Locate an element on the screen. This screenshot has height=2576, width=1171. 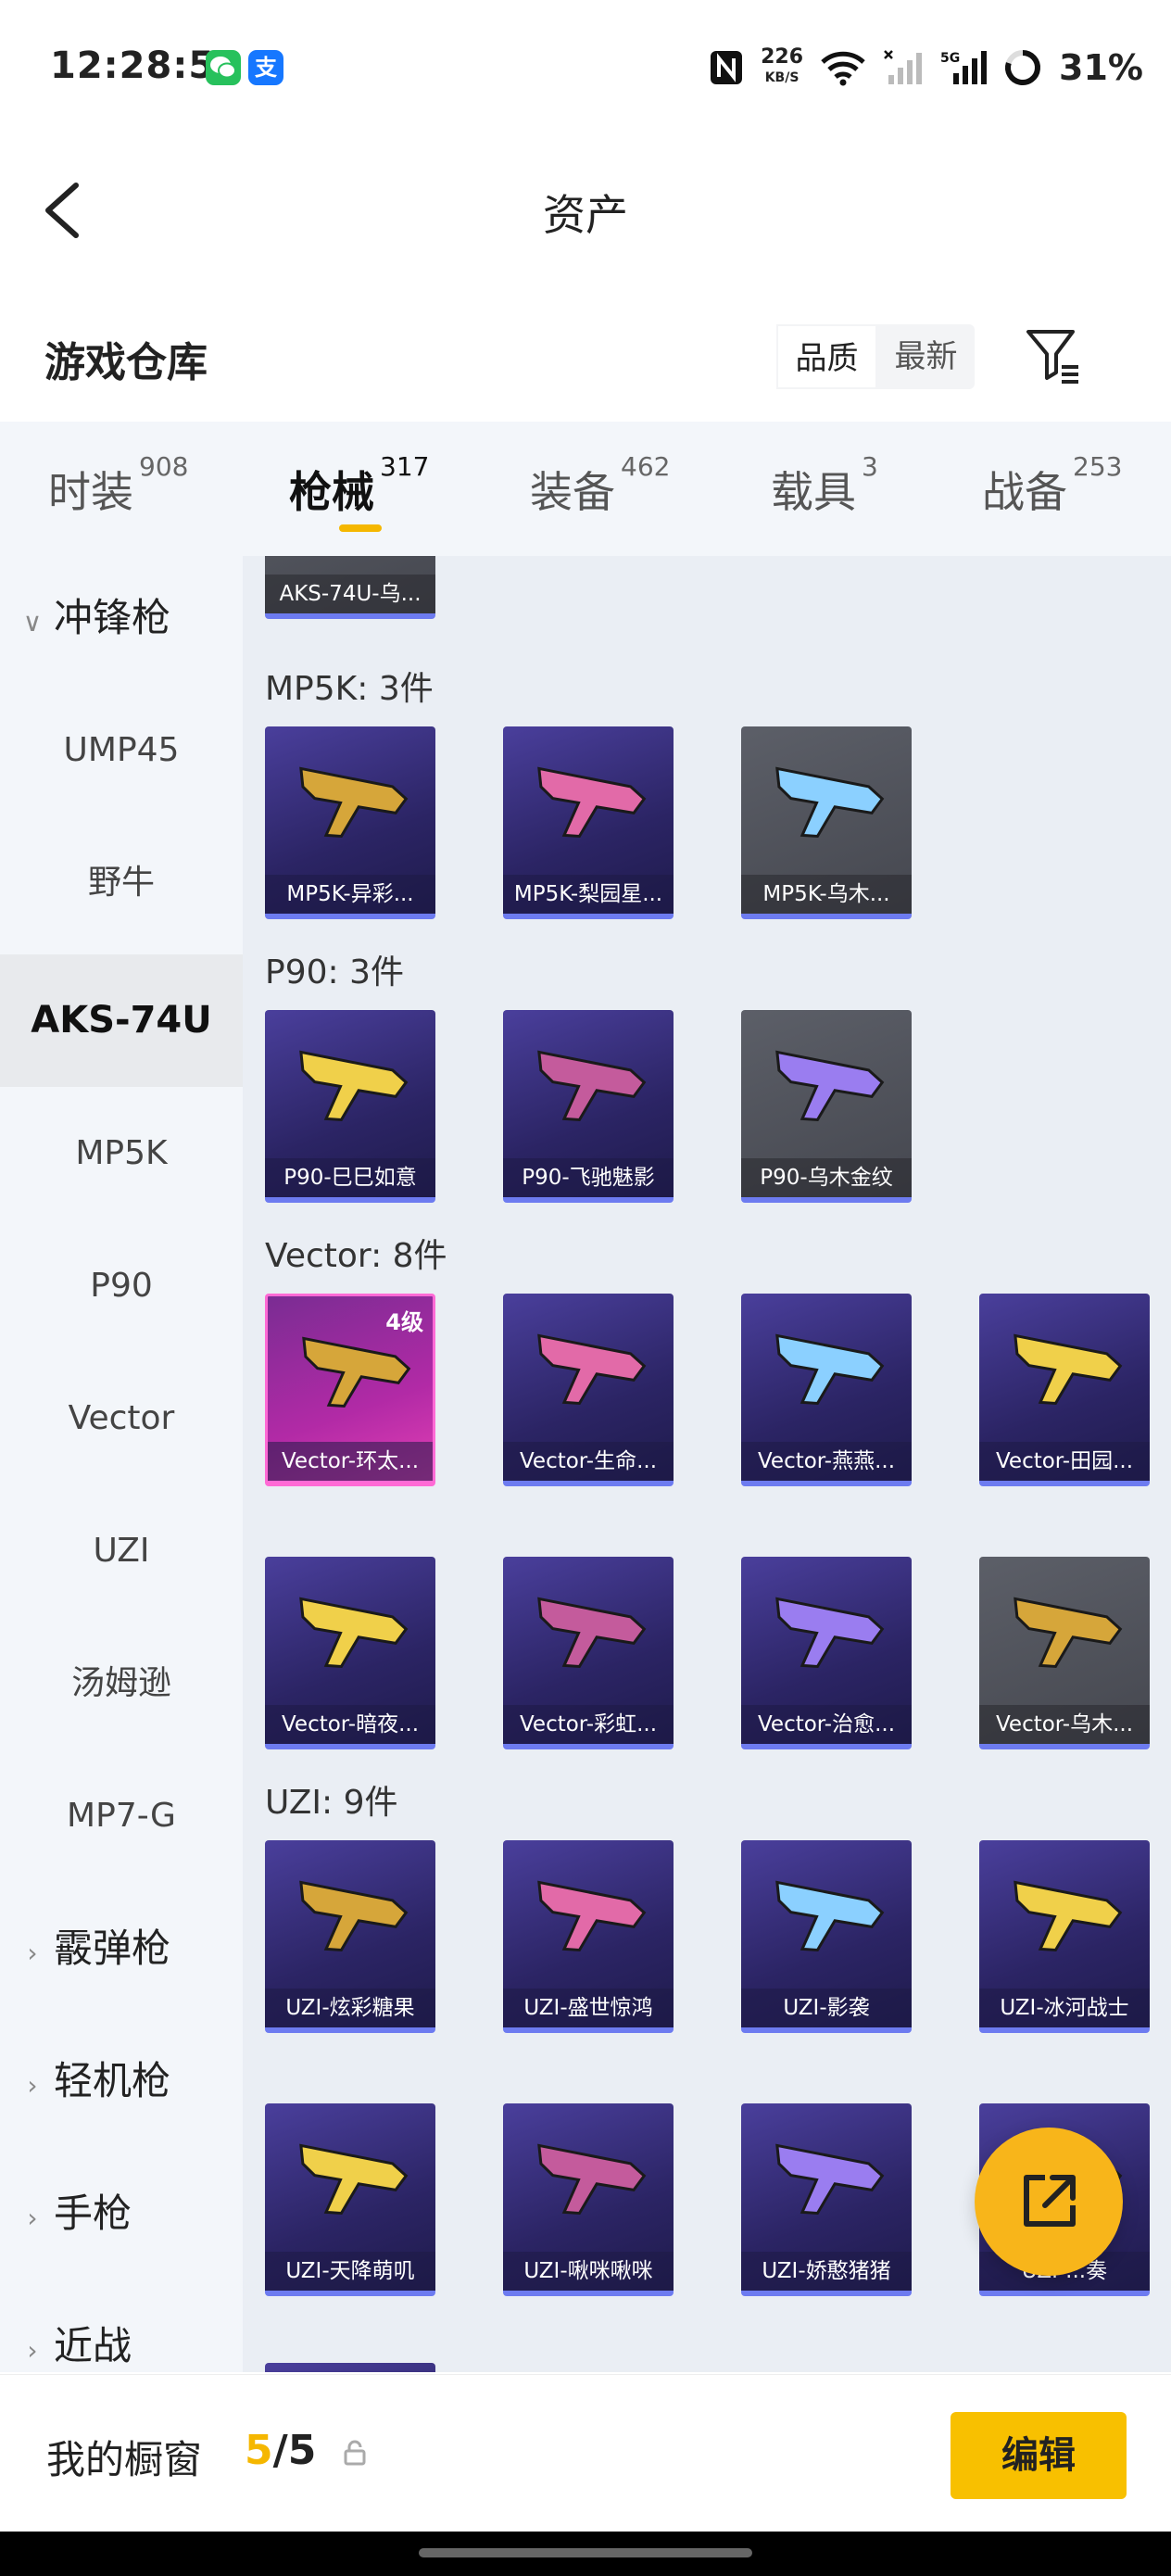
sidebar-item-aks74u: AKS-74U is located at coordinates (122, 1020).